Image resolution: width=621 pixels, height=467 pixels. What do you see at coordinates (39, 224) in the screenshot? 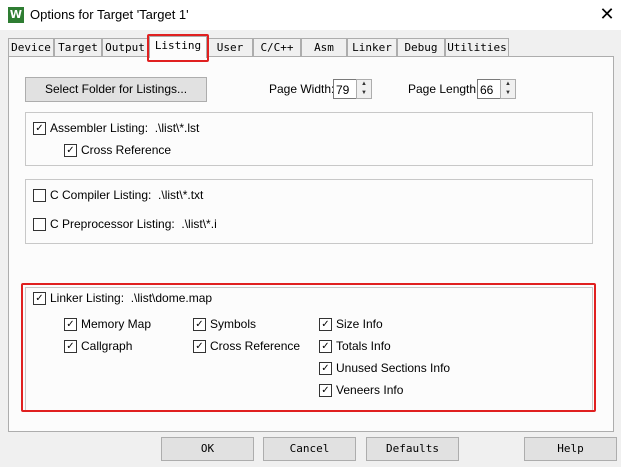
I see `c-preprocessor-listing-checkbox` at bounding box center [39, 224].